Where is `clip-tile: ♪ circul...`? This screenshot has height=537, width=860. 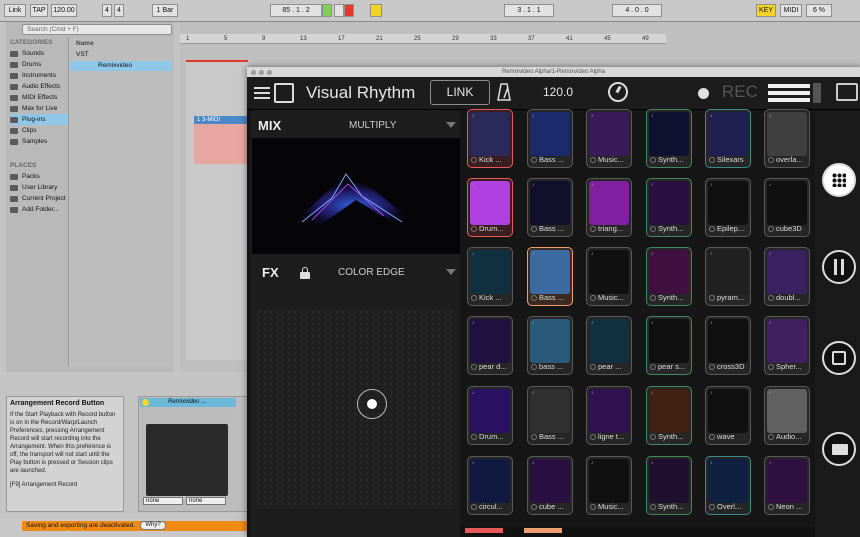 clip-tile: ♪ circul... is located at coordinates (490, 485).